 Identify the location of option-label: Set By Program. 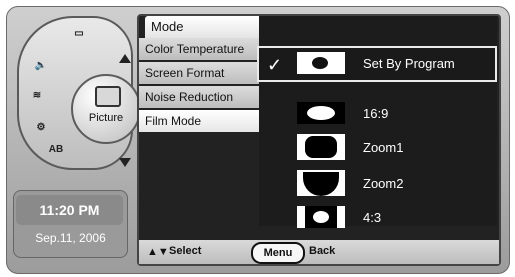
(409, 63).